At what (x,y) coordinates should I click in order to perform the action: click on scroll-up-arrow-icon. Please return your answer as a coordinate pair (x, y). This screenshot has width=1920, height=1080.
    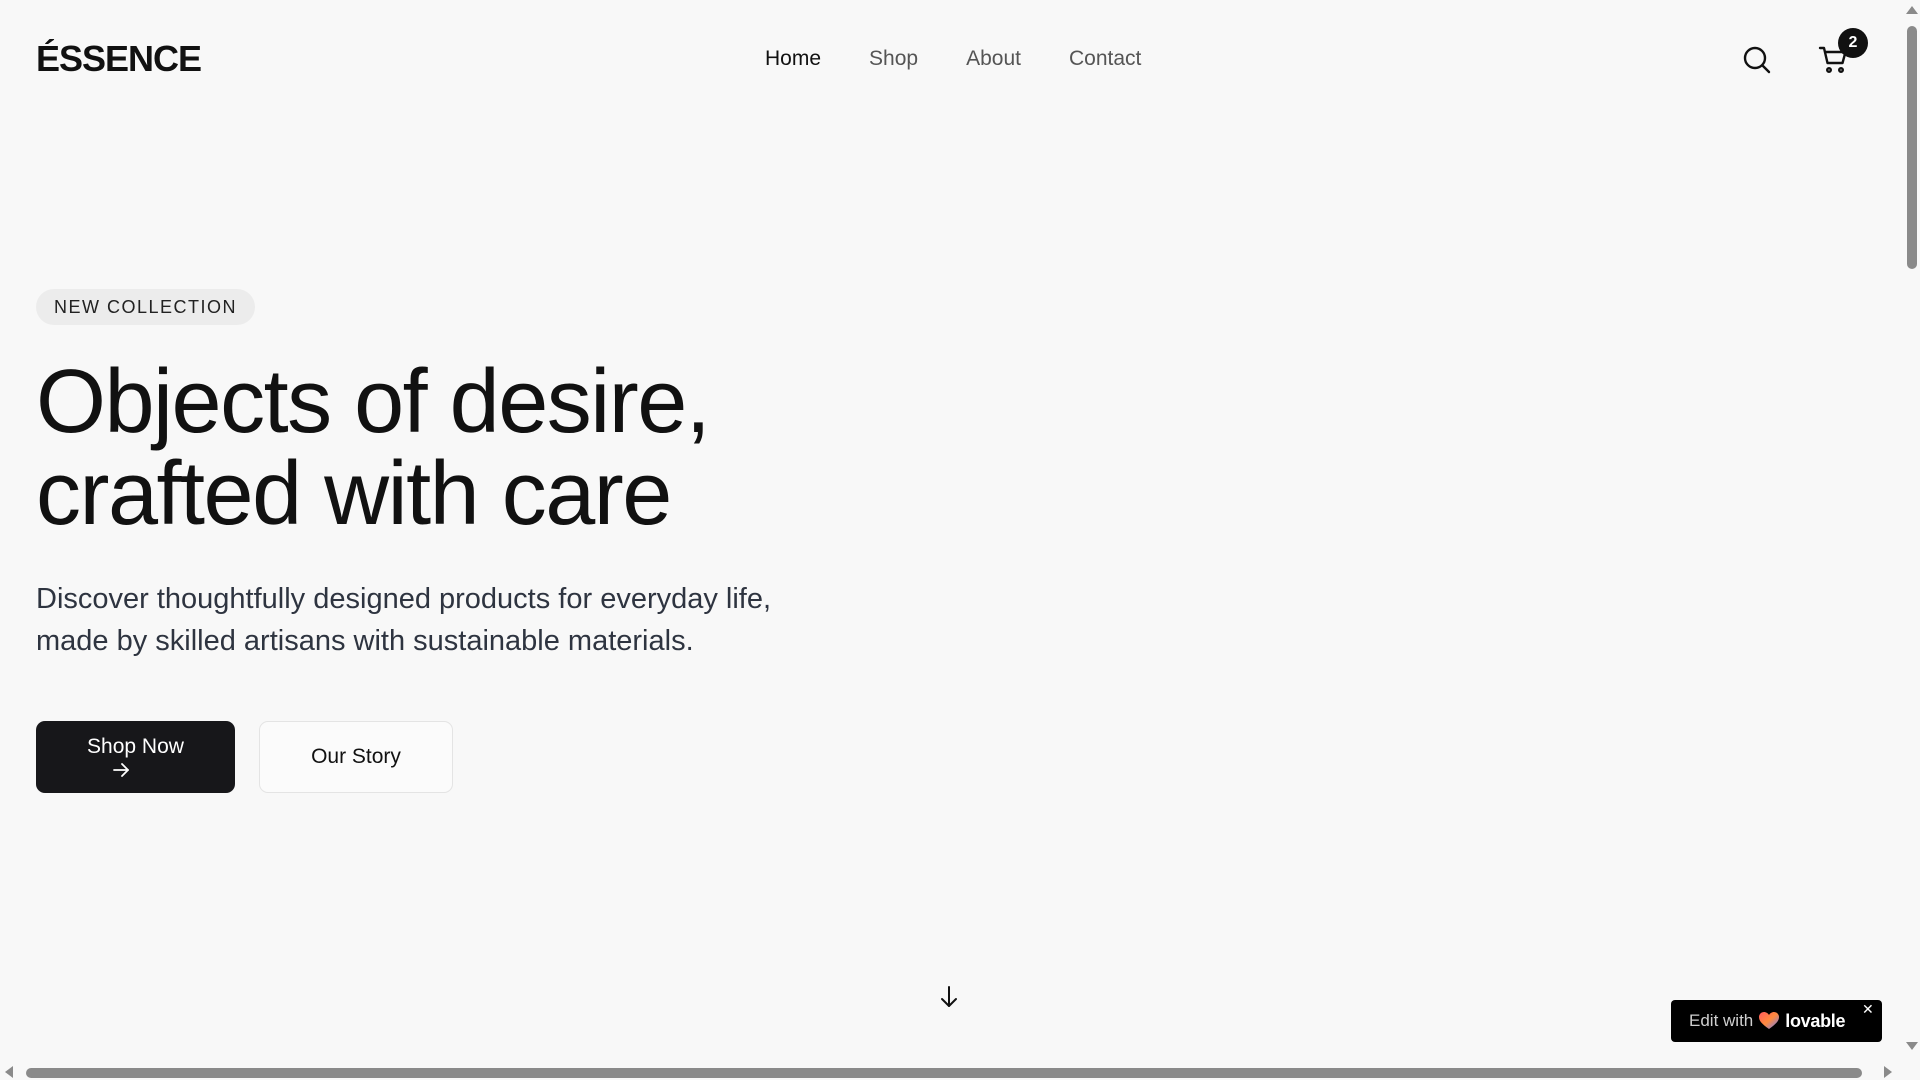
    Looking at the image, I should click on (1912, 10).